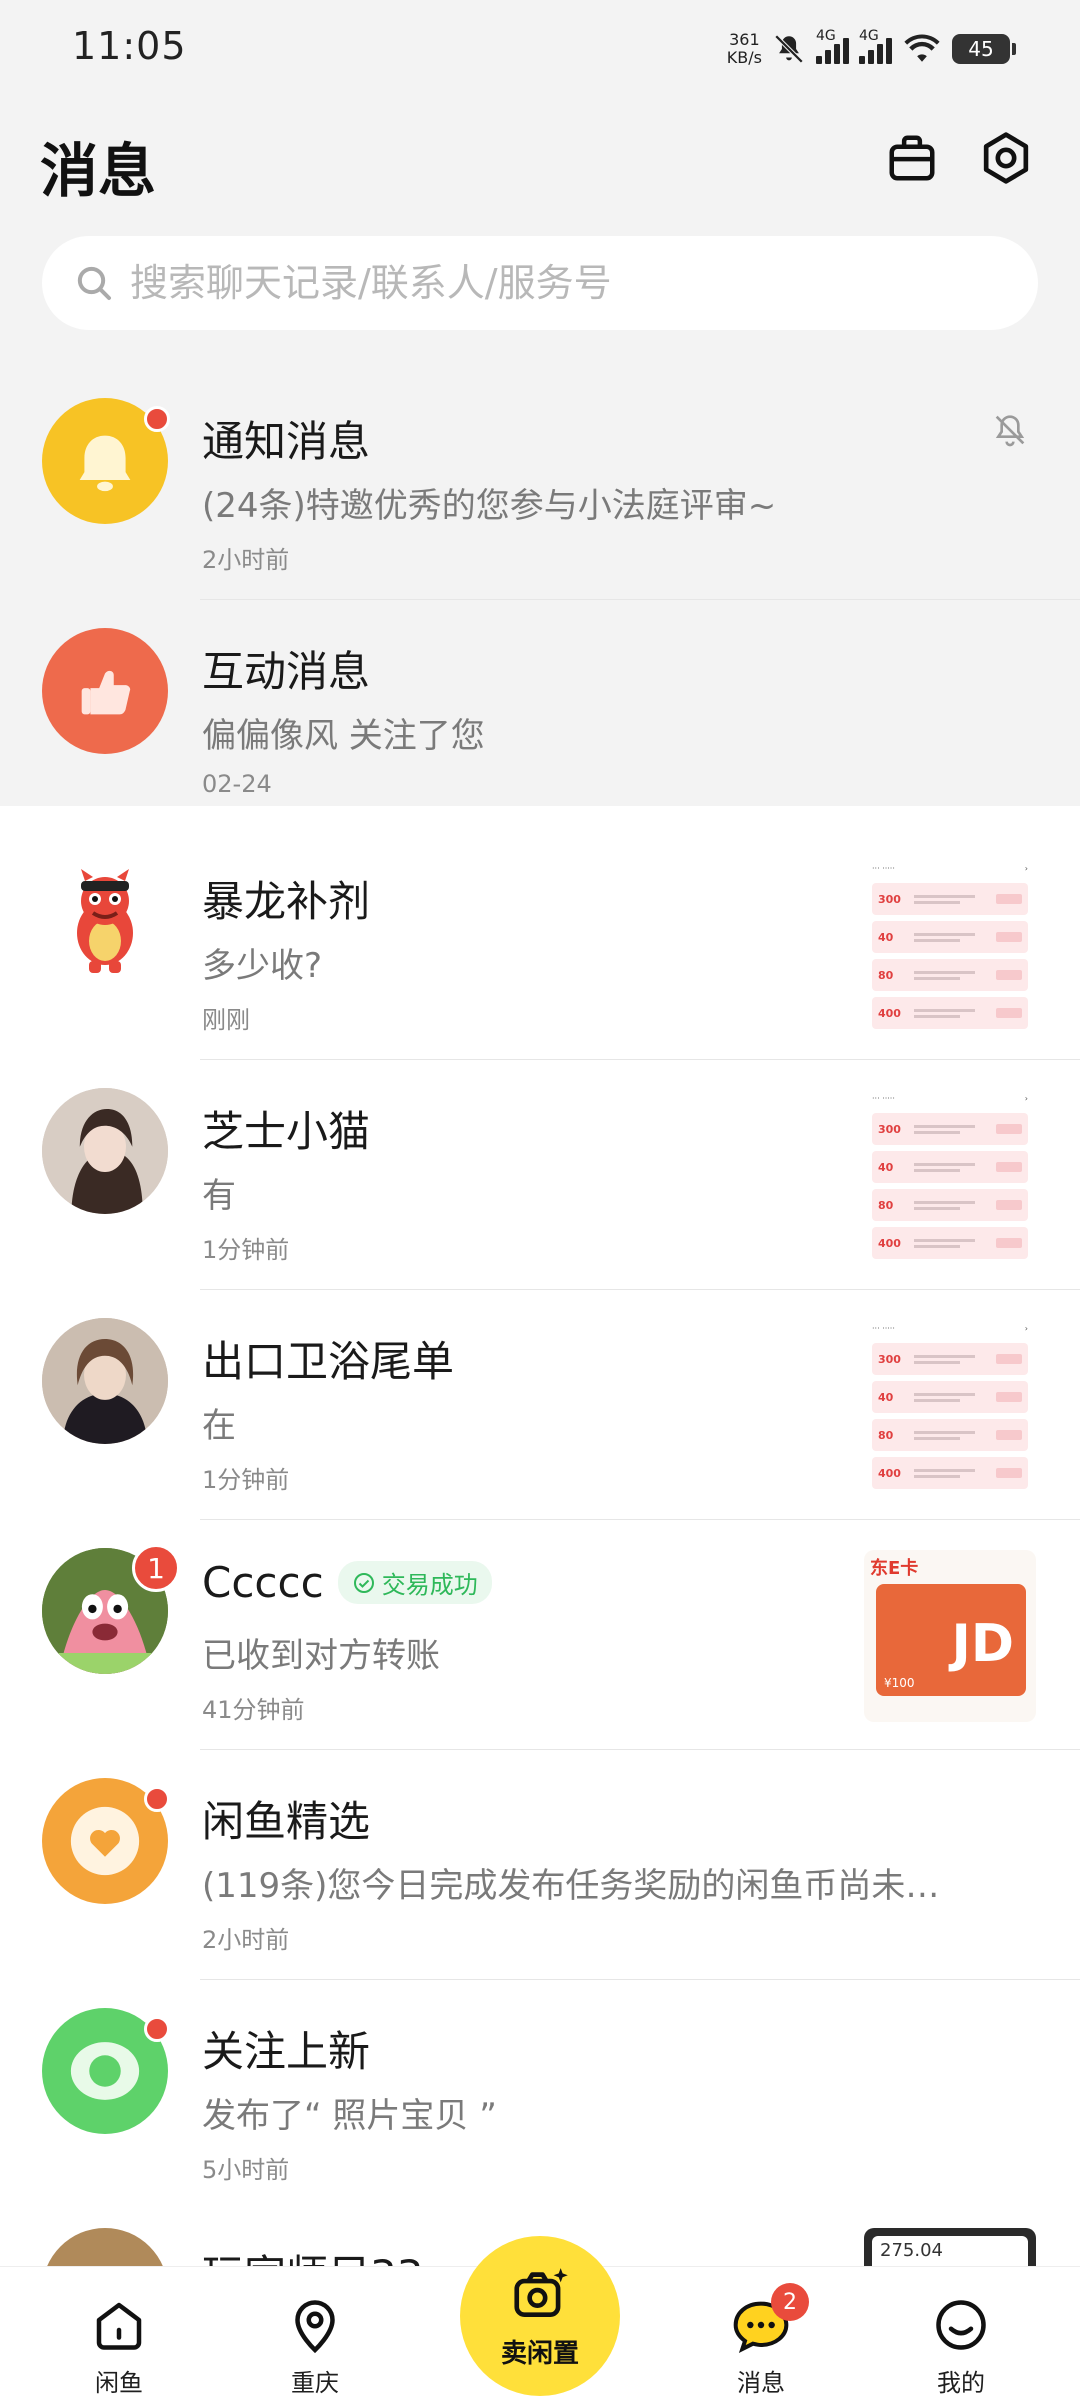 Image resolution: width=1080 pixels, height=2400 pixels. I want to click on shopping-bag-icon, so click(912, 158).